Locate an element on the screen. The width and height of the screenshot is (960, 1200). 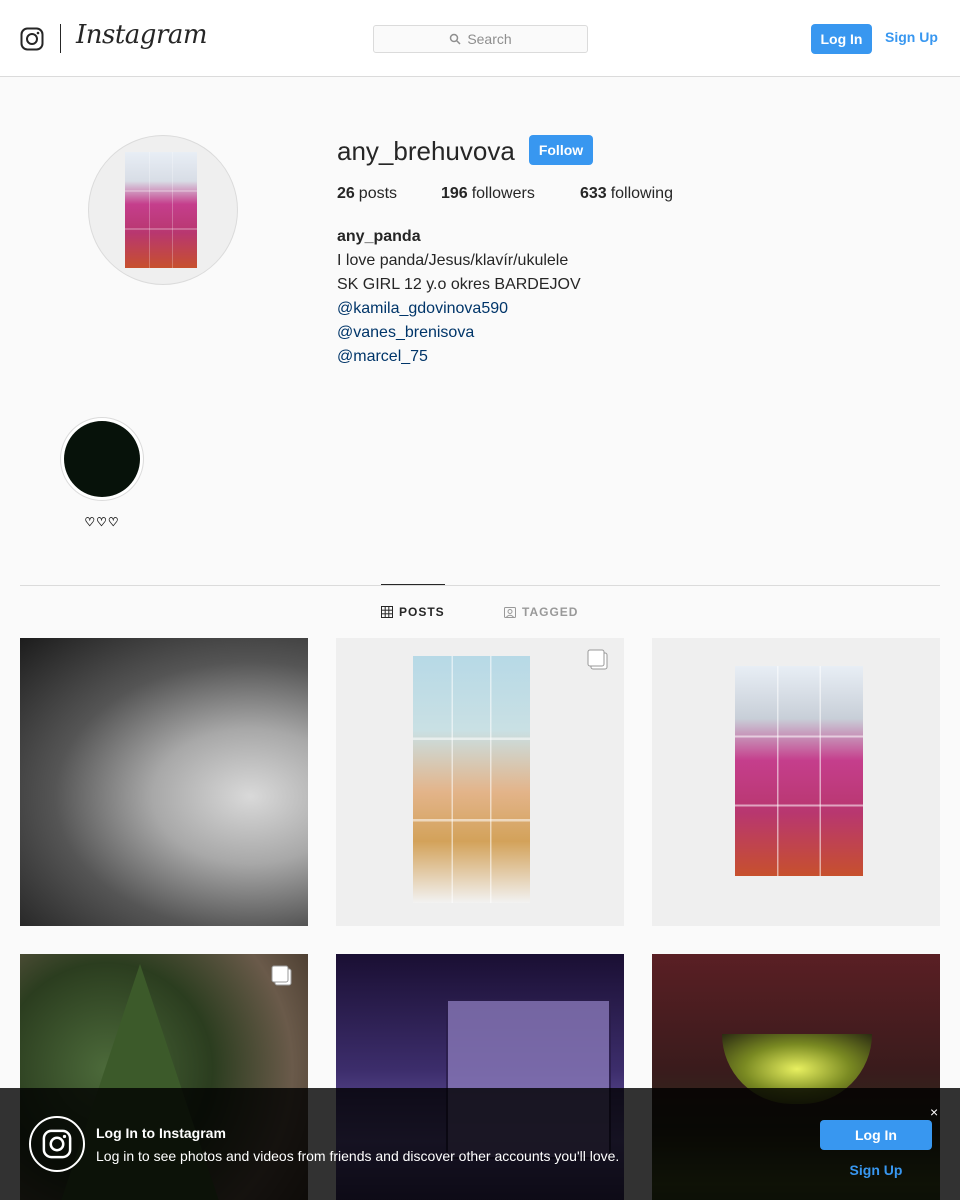
banner-title: Log In to Instagram is located at coordinates (161, 1133).